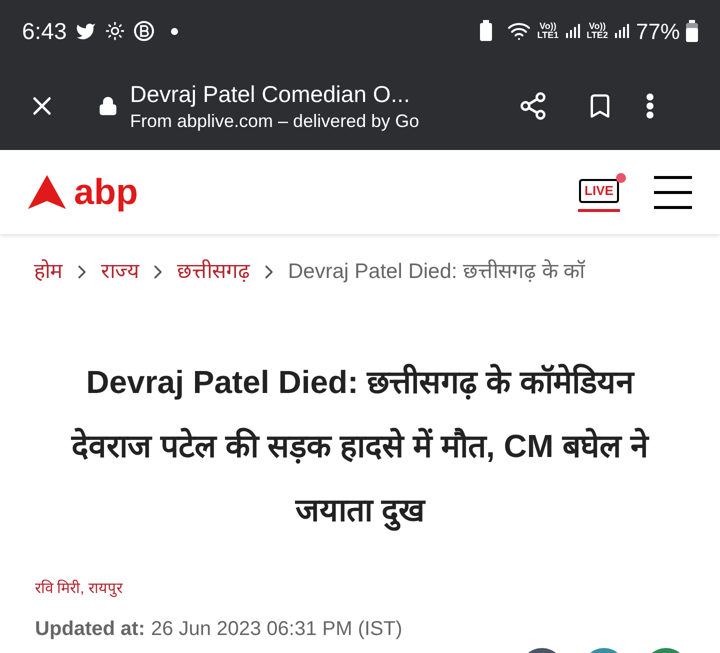 Image resolution: width=720 pixels, height=653 pixels. What do you see at coordinates (275, 121) in the screenshot?
I see `page-source: From abplive.com – delivered by Go` at bounding box center [275, 121].